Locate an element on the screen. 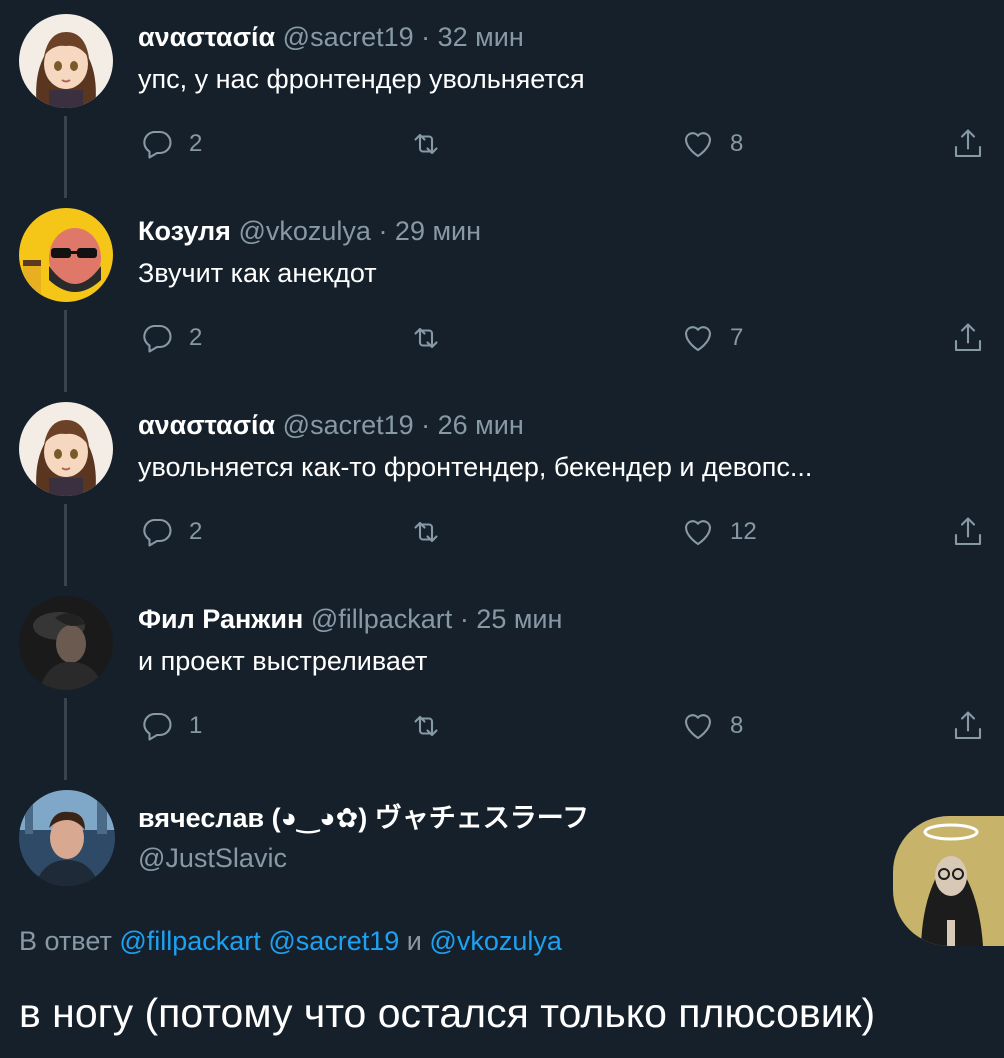 The image size is (1004, 1058). tweet-actions: 1 8 is located at coordinates (502, 726).